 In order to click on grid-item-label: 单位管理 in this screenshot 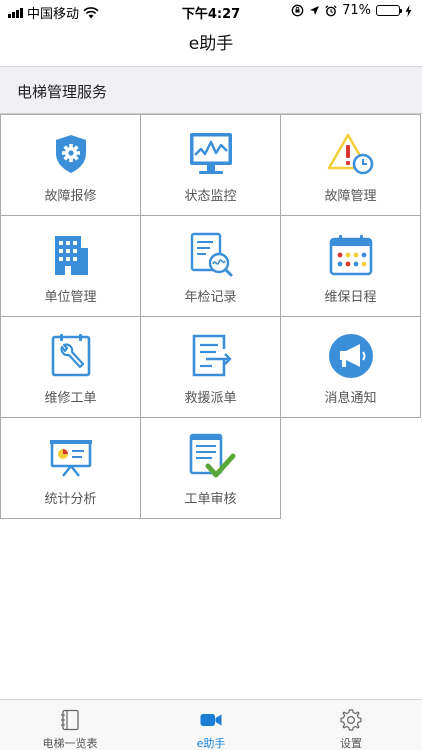, I will do `click(70, 297)`.